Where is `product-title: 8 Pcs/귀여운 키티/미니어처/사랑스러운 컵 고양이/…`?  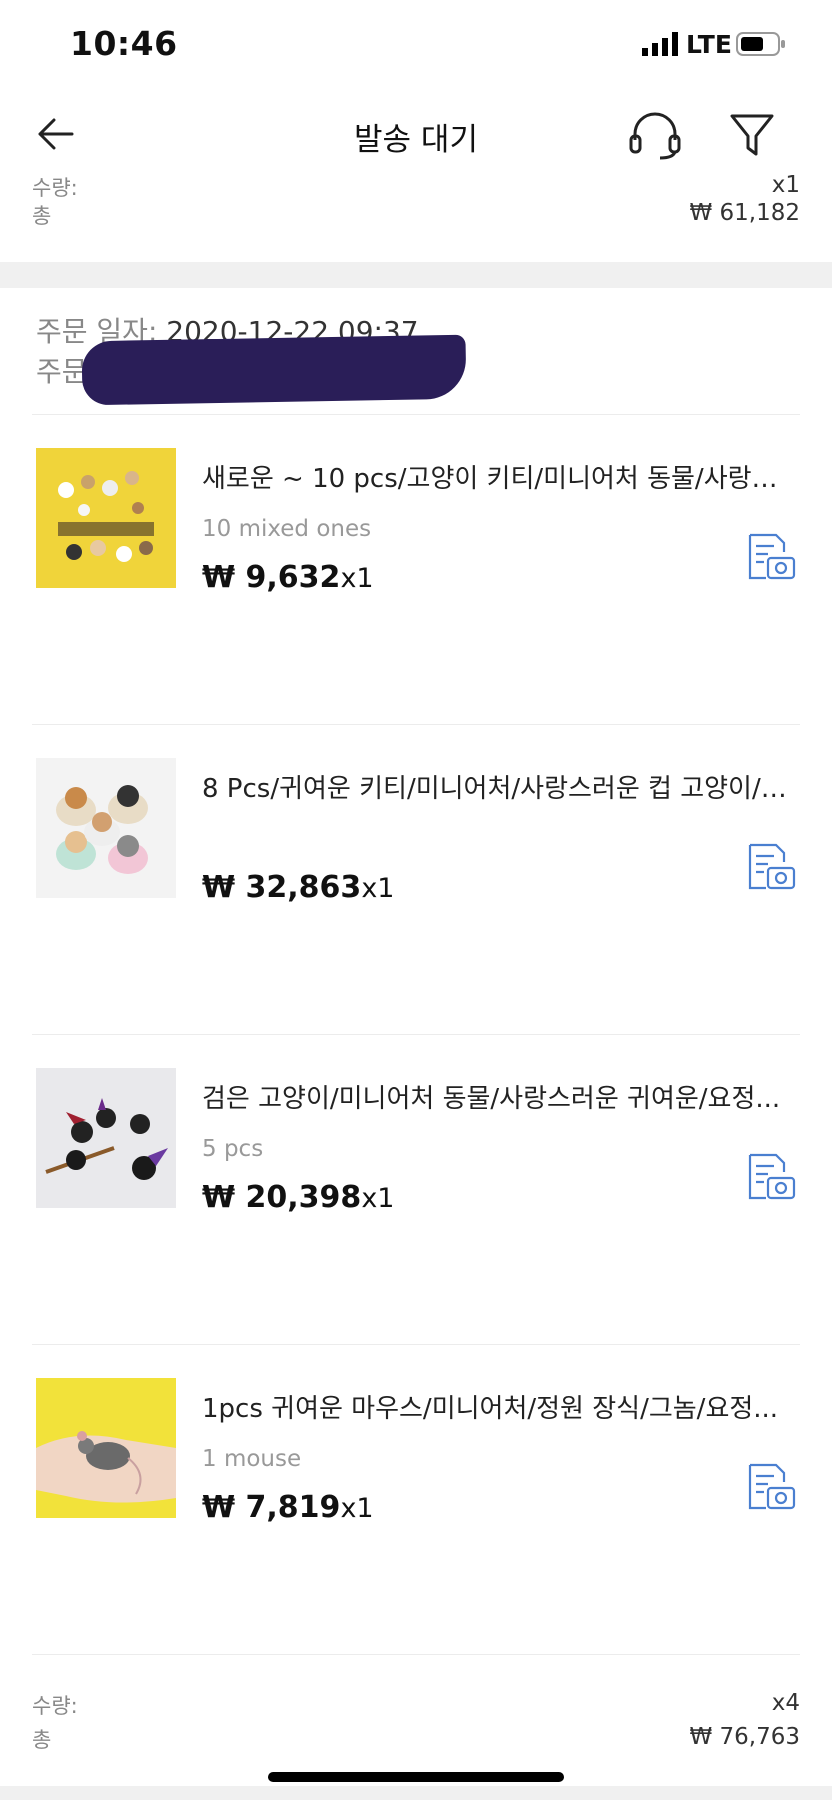 product-title: 8 Pcs/귀여운 키티/미니어처/사랑스러운 컵 고양이/… is located at coordinates (498, 786).